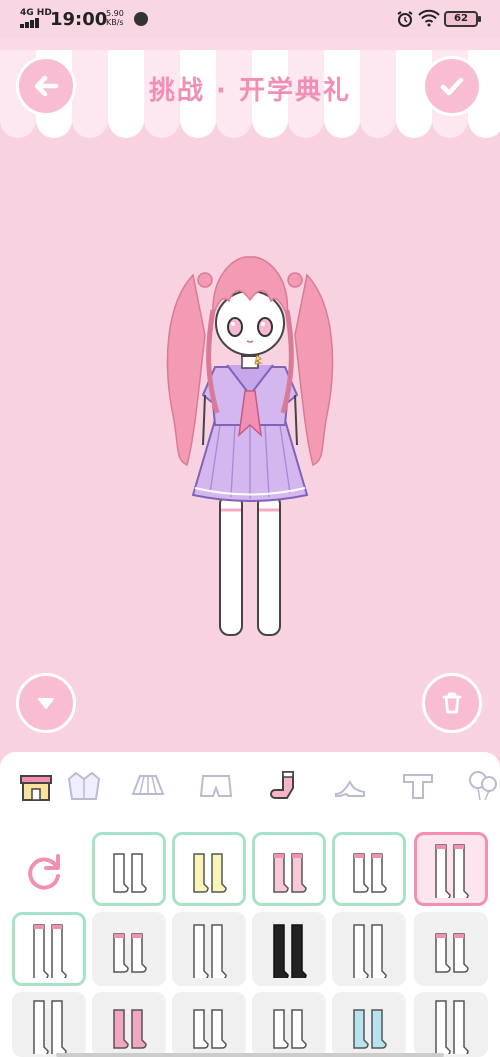 This screenshot has width=500, height=1057. I want to click on item-cell-white-tights, so click(49, 1024).